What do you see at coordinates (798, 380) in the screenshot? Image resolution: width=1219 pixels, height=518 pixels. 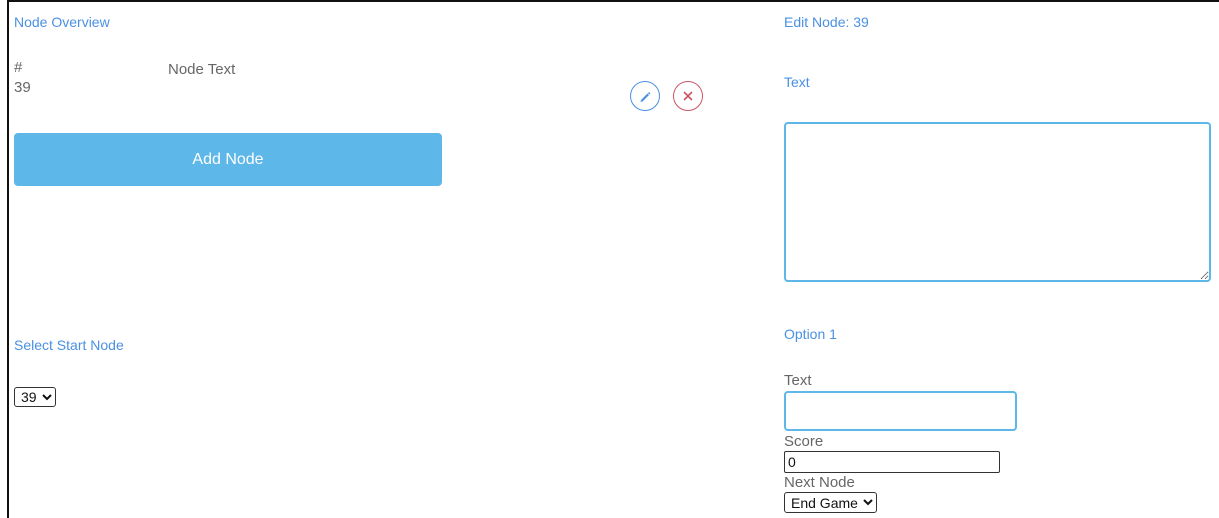 I see `option-text-label: Text` at bounding box center [798, 380].